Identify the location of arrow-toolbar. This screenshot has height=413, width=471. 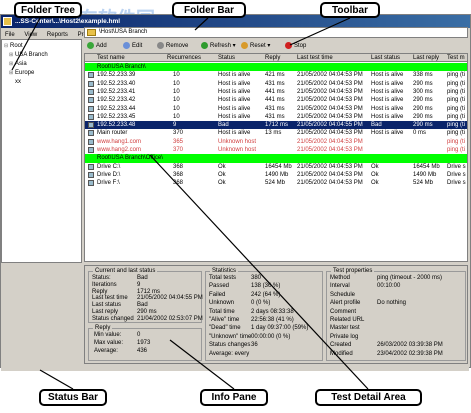
(320, 31).